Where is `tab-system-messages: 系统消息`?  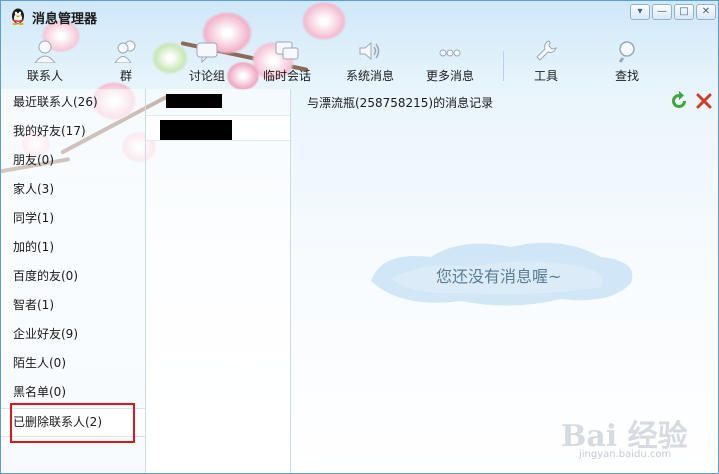 tab-system-messages: 系统消息 is located at coordinates (370, 61).